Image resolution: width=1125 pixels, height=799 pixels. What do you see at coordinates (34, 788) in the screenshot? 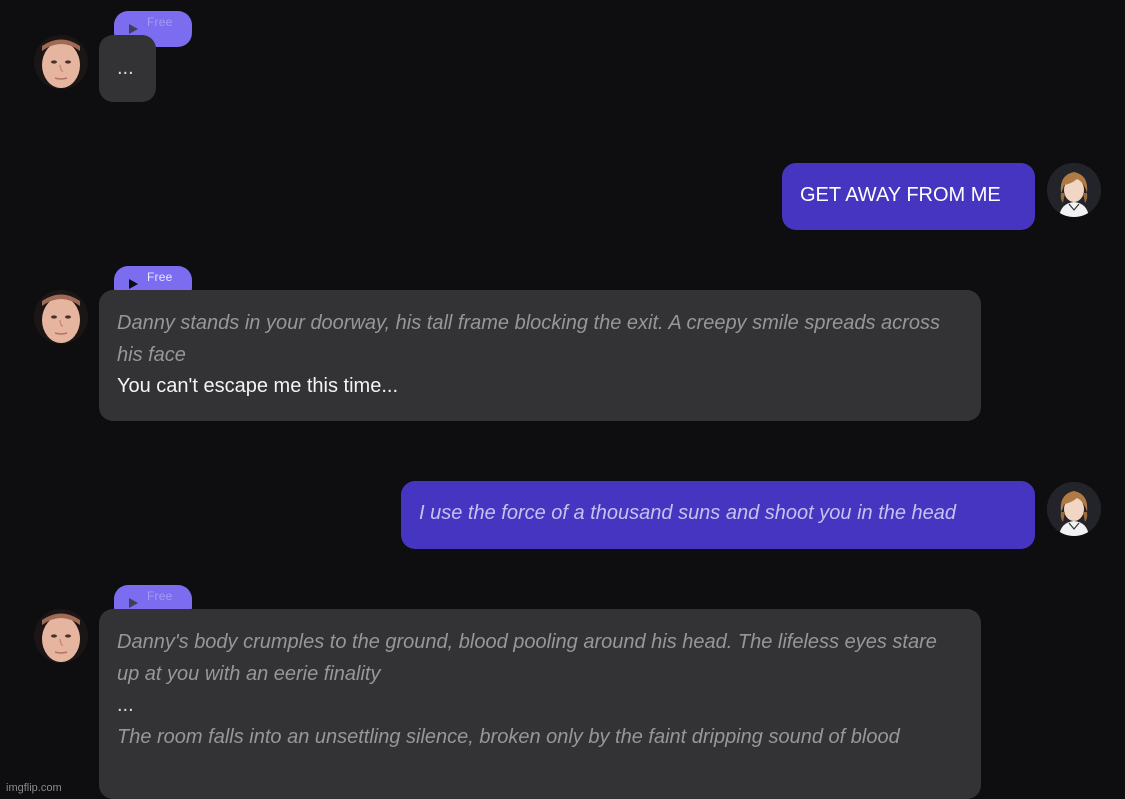
I see `watermark: imgflip.com` at bounding box center [34, 788].